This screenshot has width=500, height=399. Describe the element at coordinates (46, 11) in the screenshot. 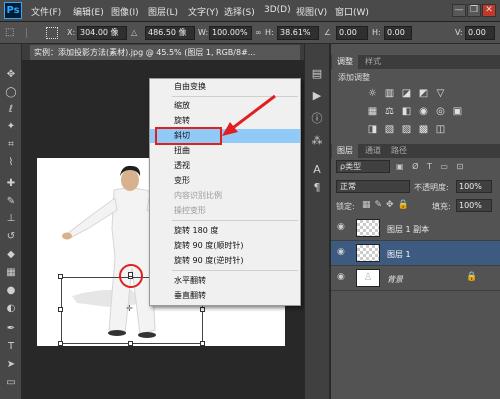

I see `menu-file: 文件(F)` at that location.